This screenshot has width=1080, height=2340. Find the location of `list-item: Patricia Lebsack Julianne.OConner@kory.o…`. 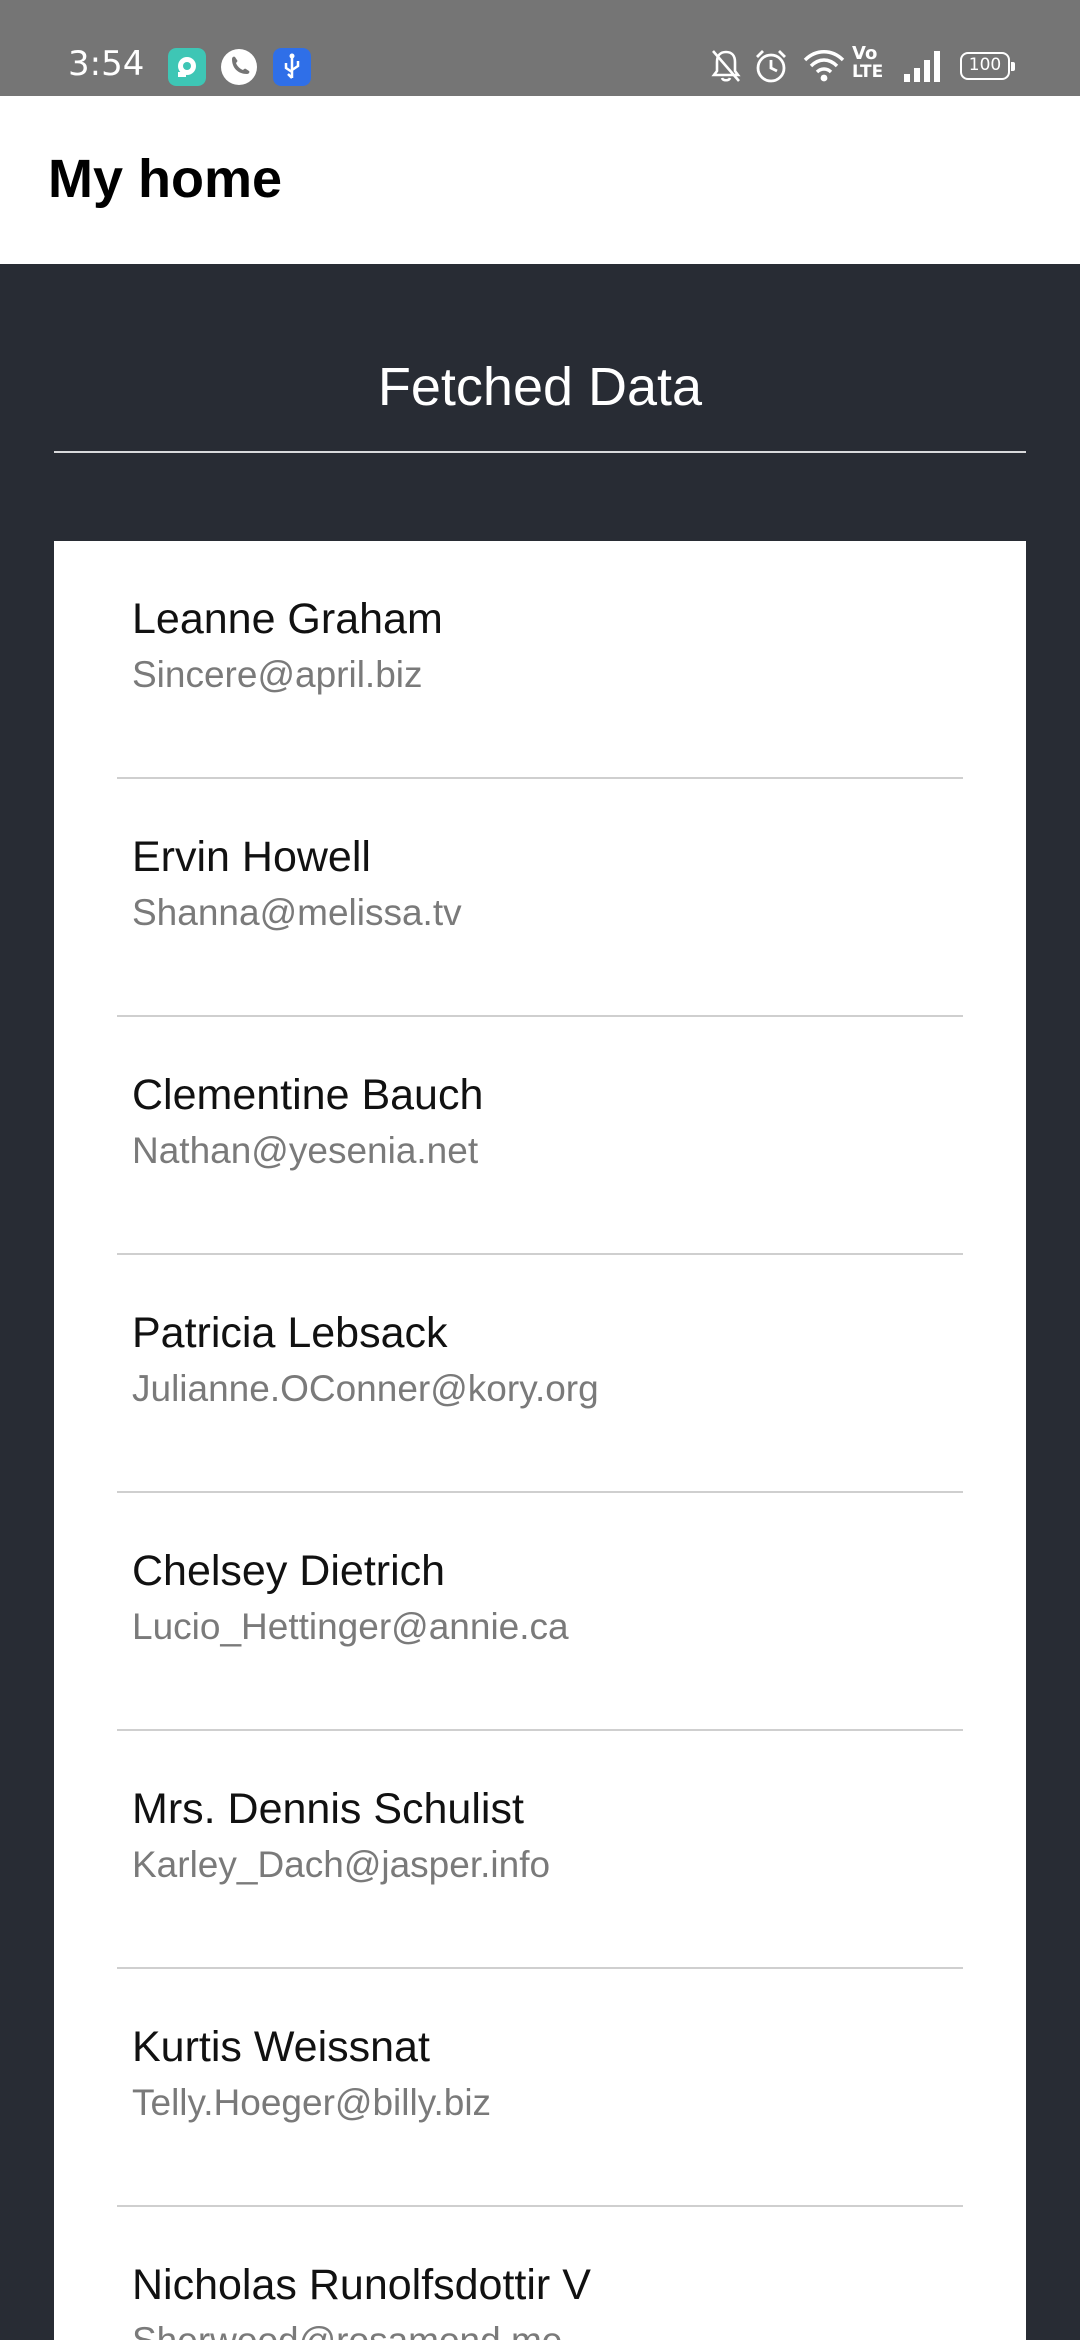

list-item: Patricia Lebsack Julianne.OConner@kory.o… is located at coordinates (540, 1374).